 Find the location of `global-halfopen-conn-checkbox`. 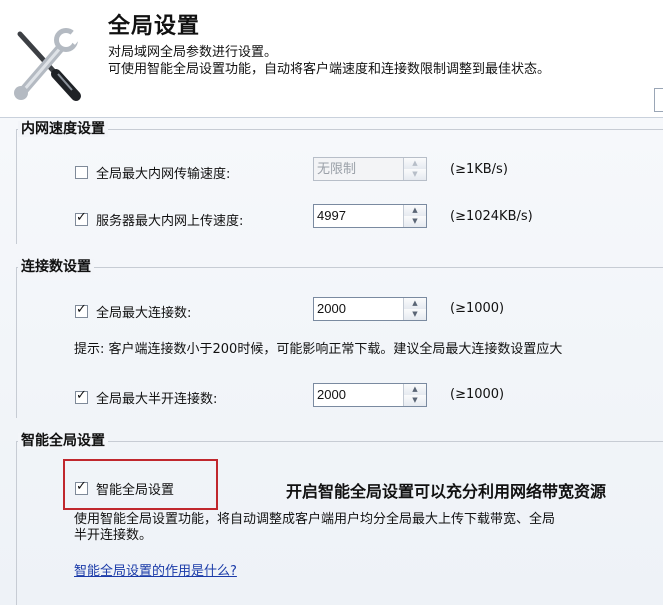

global-halfopen-conn-checkbox is located at coordinates (81, 396).